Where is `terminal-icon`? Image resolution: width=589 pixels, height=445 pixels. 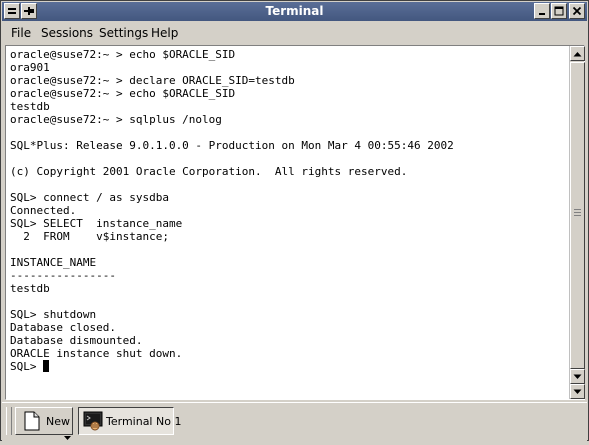
terminal-icon is located at coordinates (93, 423).